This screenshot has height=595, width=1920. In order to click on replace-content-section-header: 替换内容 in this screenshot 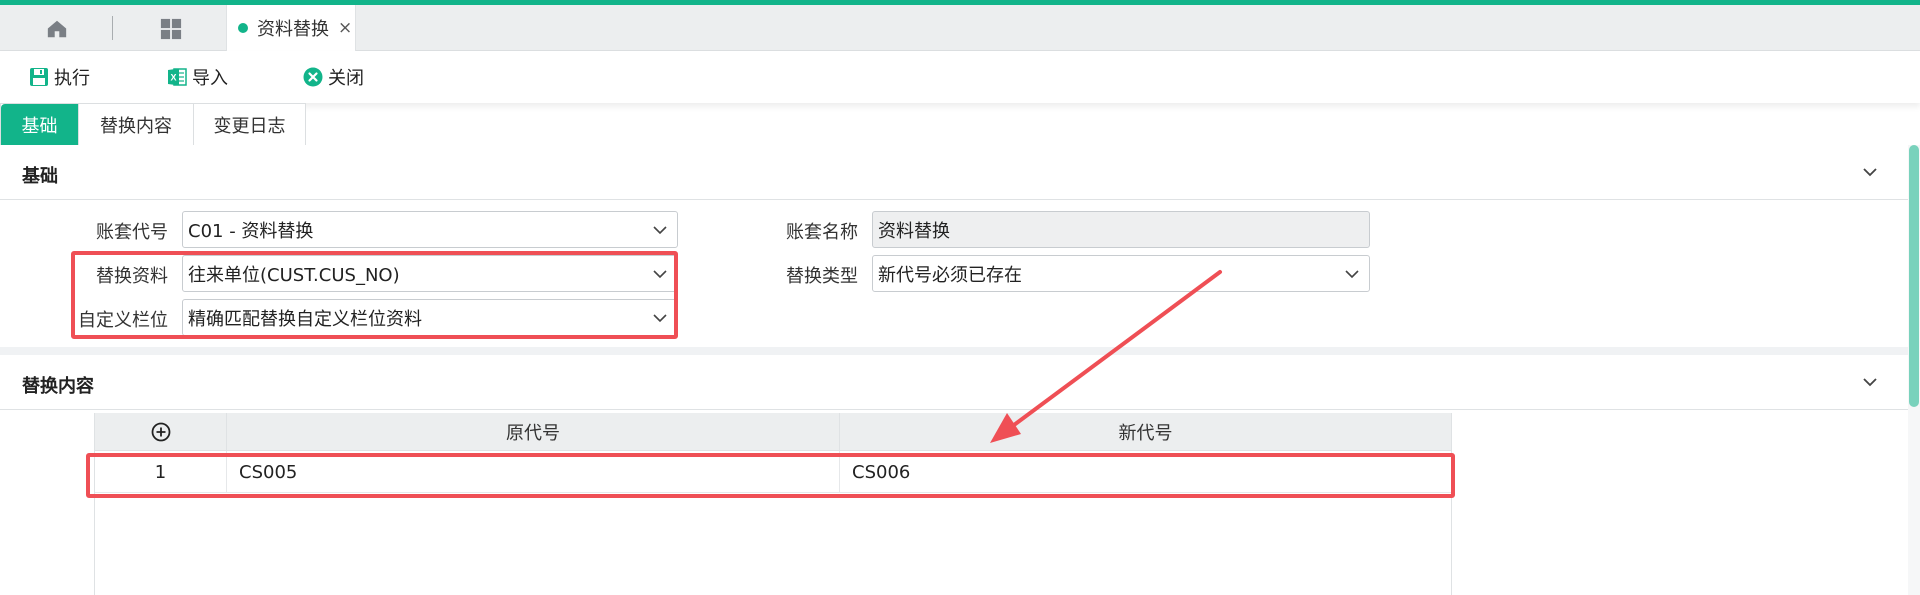, I will do `click(954, 382)`.